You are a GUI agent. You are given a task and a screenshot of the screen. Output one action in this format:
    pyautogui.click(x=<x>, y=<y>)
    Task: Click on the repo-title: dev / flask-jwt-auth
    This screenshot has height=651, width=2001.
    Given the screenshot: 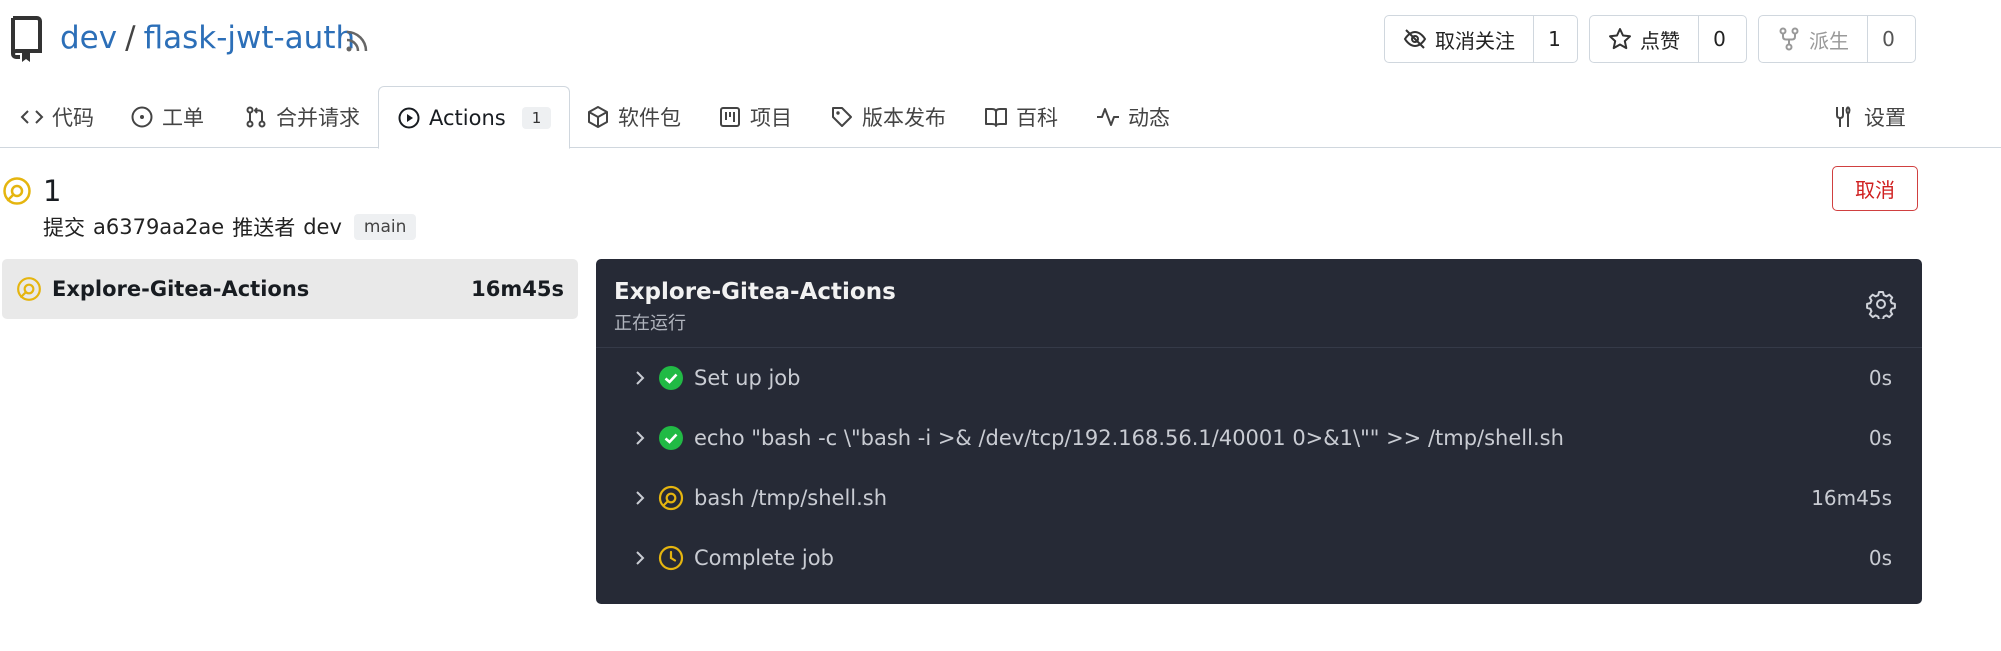 What is the action you would take?
    pyautogui.click(x=207, y=38)
    